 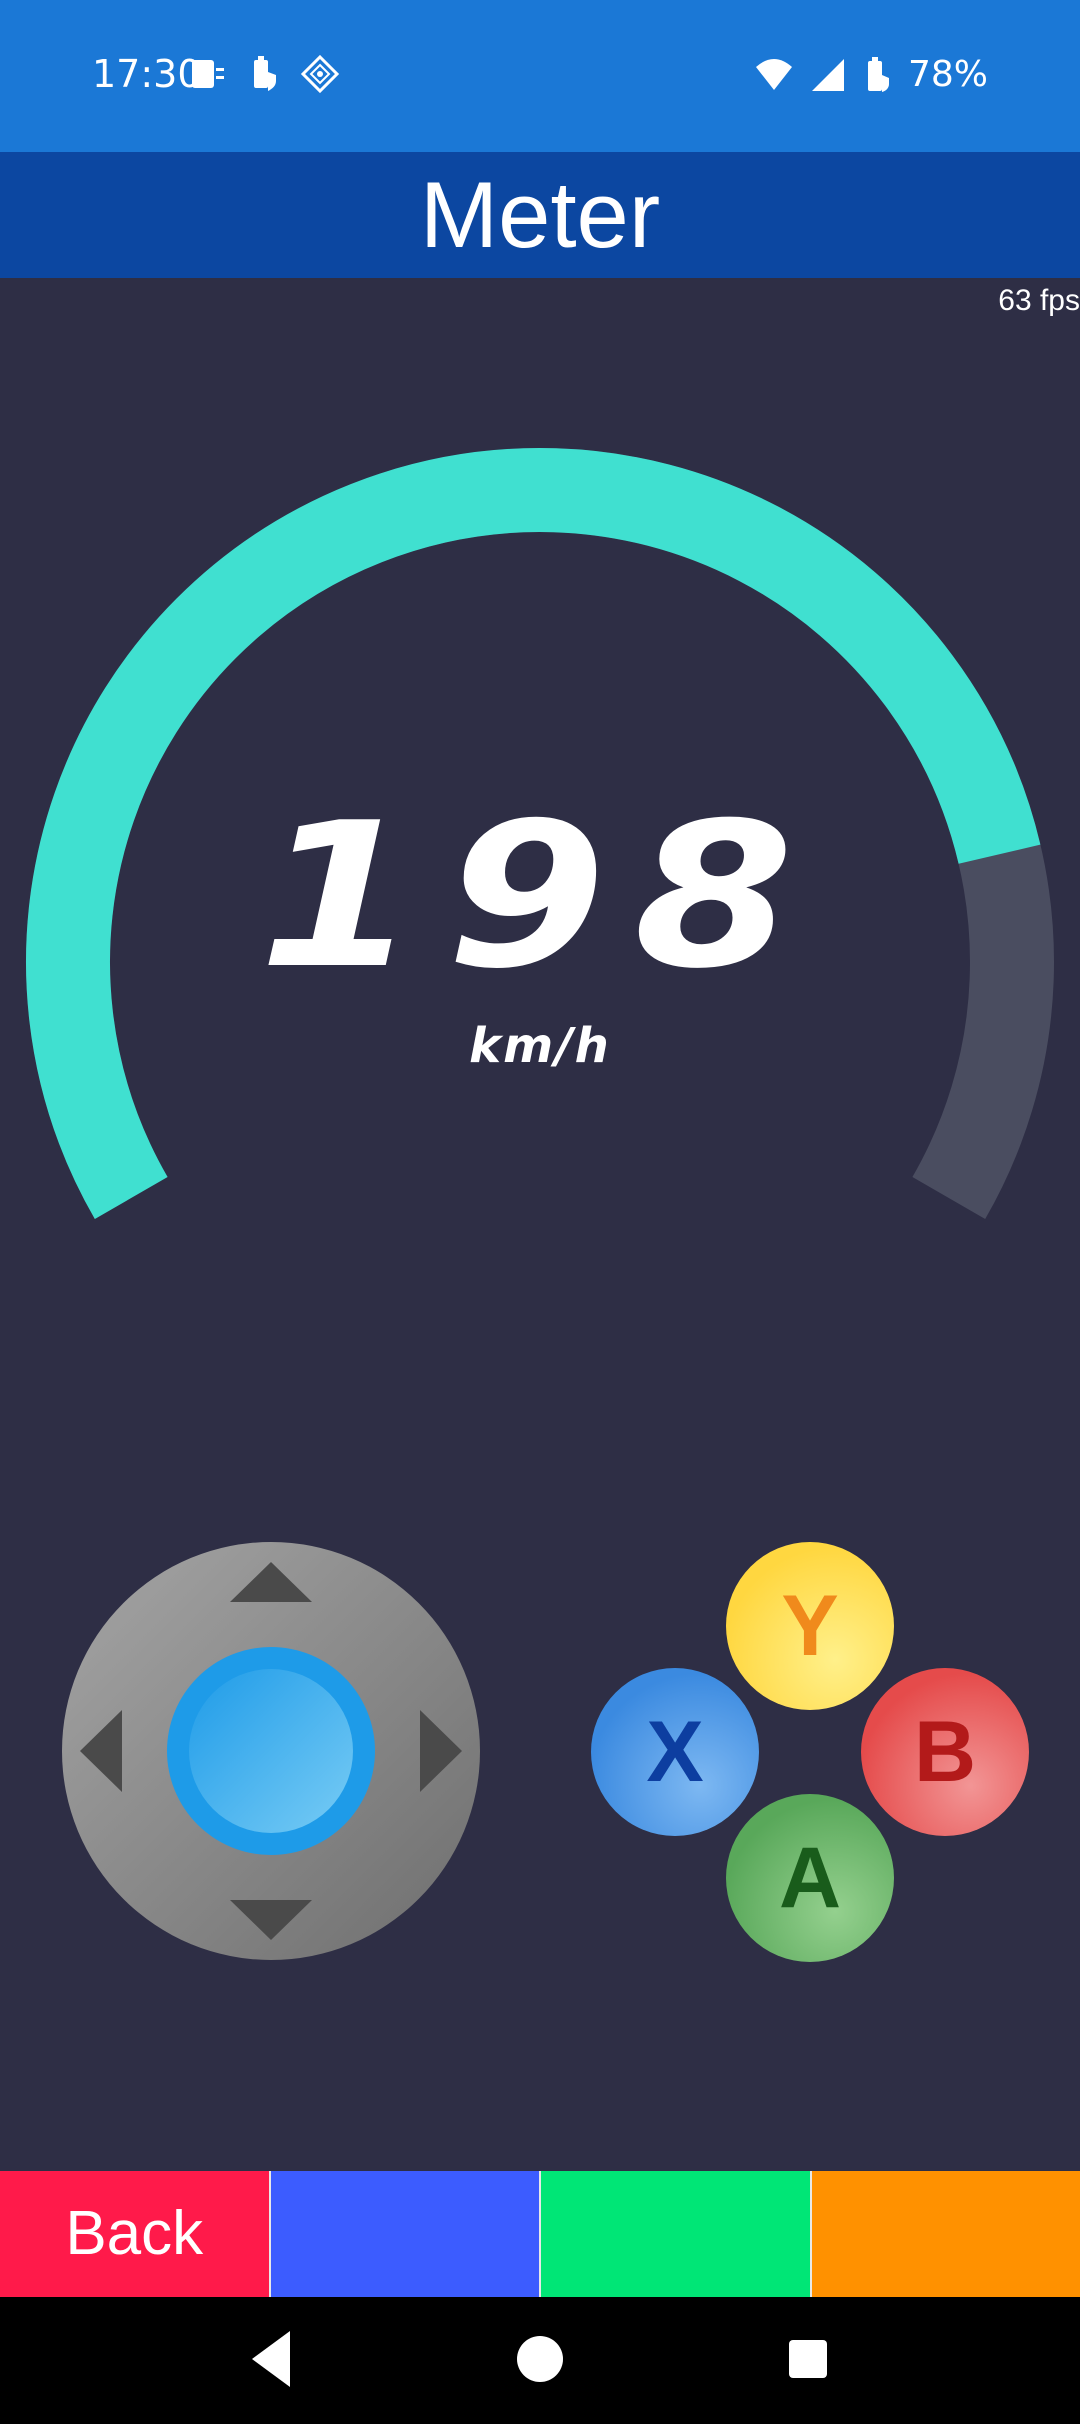 What do you see at coordinates (945, 1752) in the screenshot?
I see `b-button: B` at bounding box center [945, 1752].